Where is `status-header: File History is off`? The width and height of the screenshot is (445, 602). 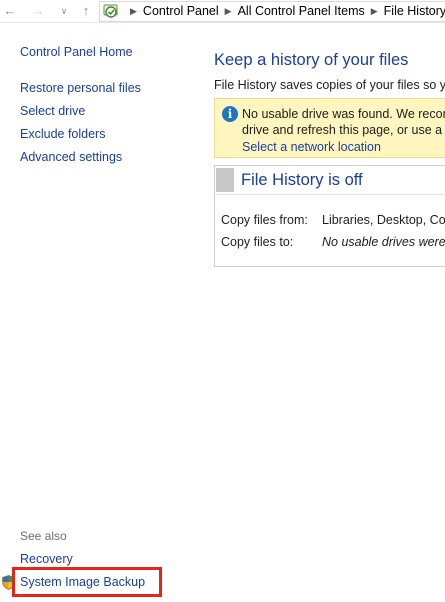 status-header: File History is off is located at coordinates (330, 180).